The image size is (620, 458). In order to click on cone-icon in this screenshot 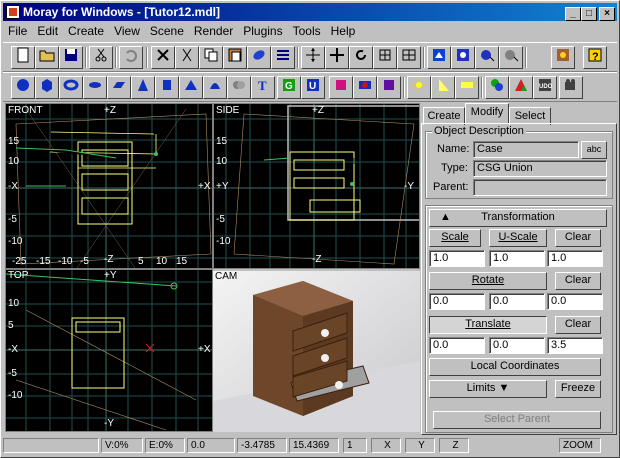, I will do `click(143, 87)`.